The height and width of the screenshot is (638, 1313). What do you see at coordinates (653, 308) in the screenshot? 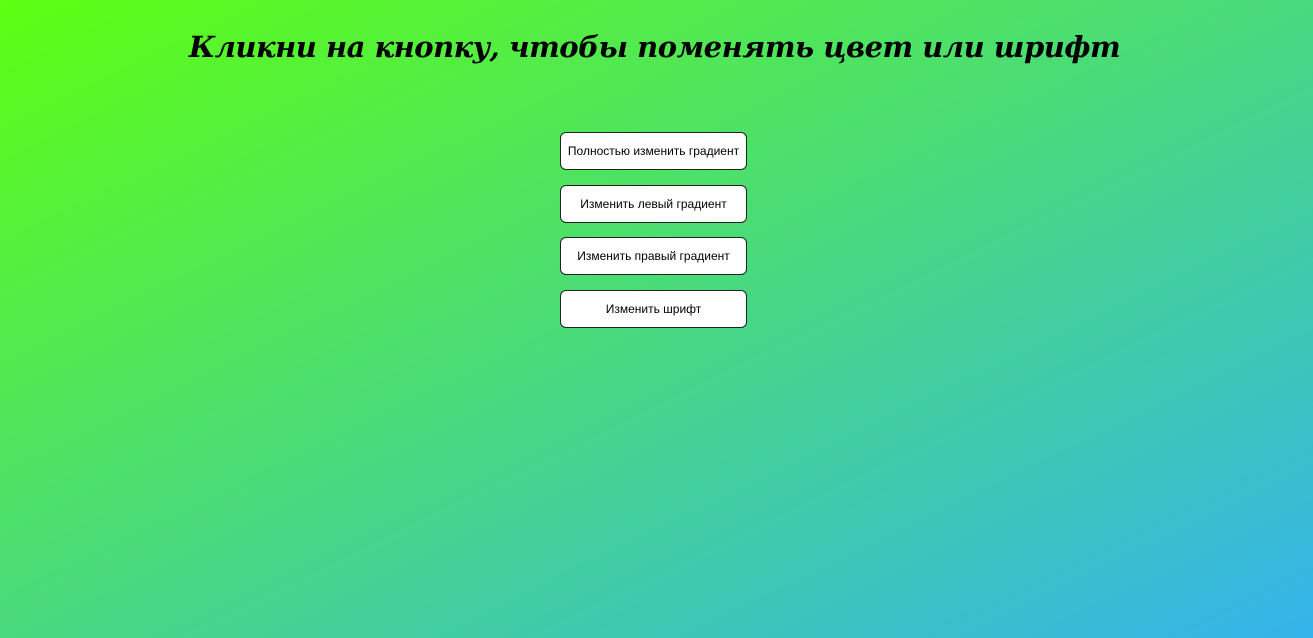
I see `change-font-button: Изменить шрифт` at bounding box center [653, 308].